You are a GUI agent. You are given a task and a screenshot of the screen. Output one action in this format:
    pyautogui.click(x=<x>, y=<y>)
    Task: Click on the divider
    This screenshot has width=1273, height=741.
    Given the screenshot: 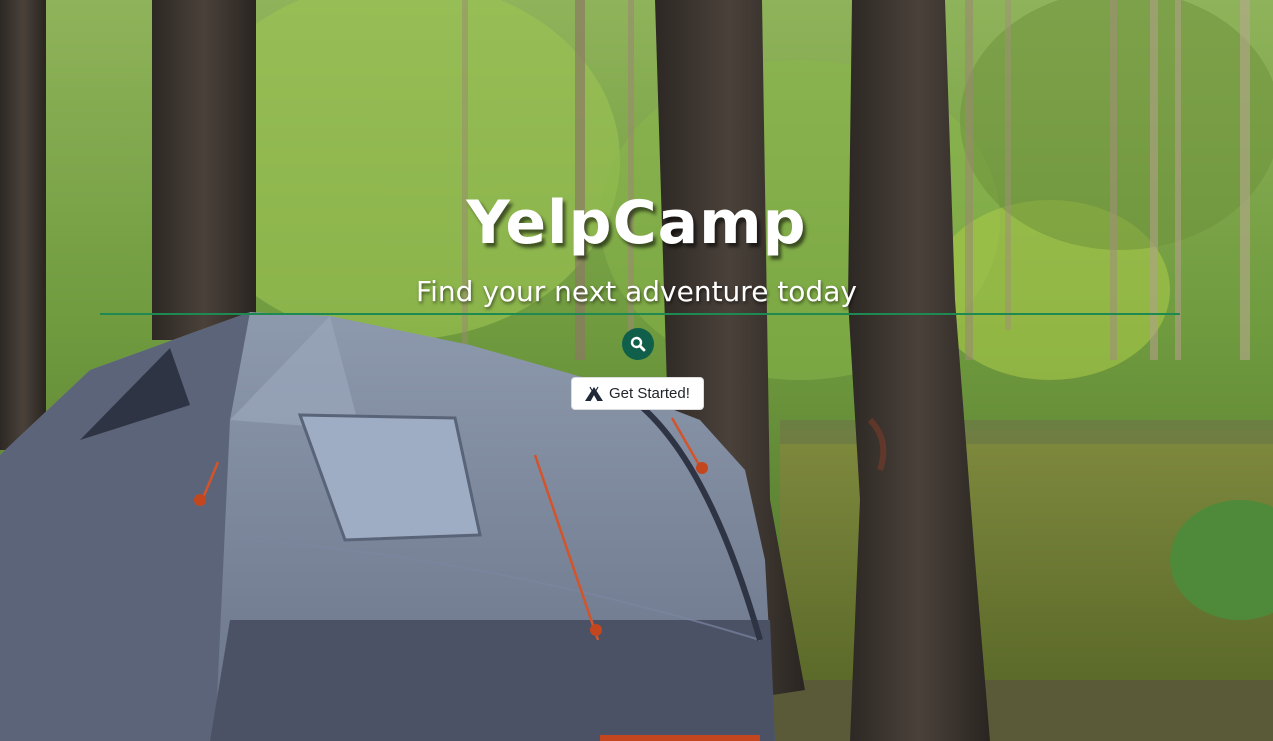 What is the action you would take?
    pyautogui.click(x=640, y=314)
    